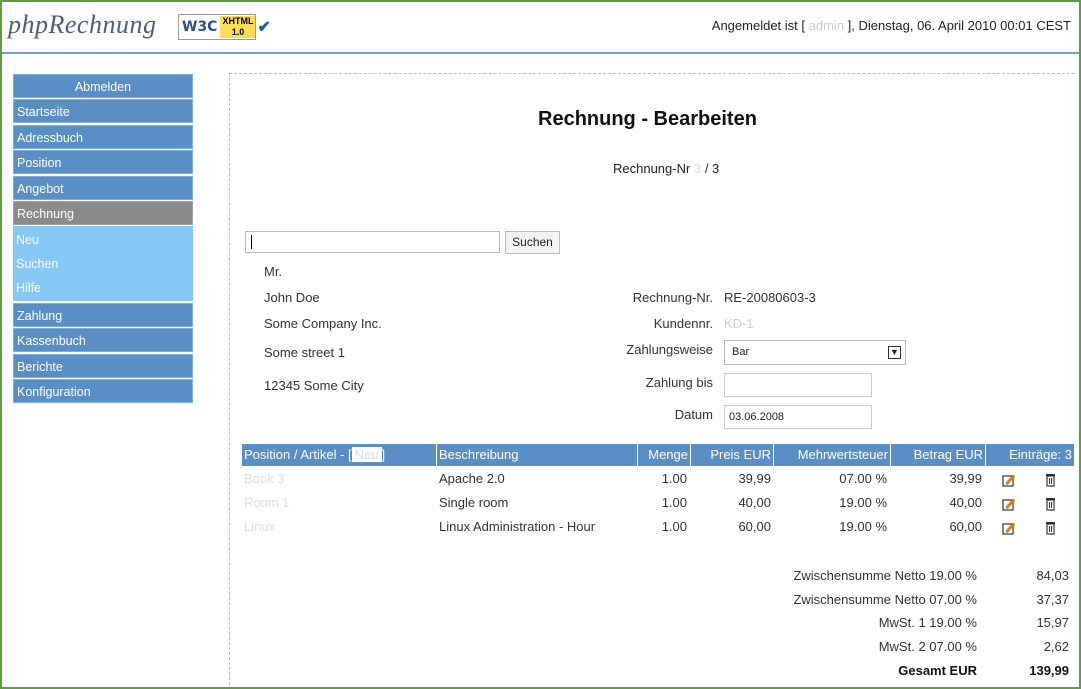 This screenshot has width=1081, height=689. I want to click on page-title: Rechnung - Bearbeiten, so click(647, 119).